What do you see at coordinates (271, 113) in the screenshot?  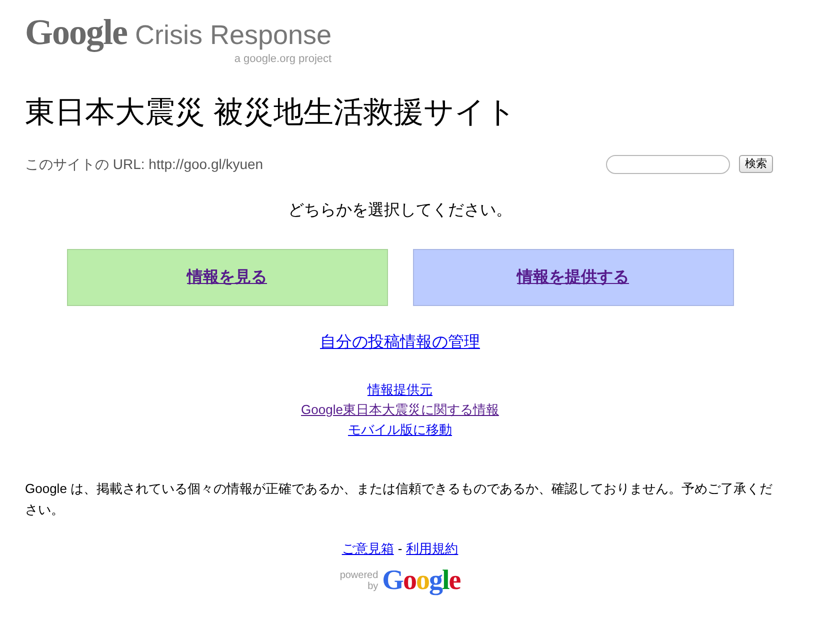 I see `page-title: 東日本大震災 被災地生活救援サイト` at bounding box center [271, 113].